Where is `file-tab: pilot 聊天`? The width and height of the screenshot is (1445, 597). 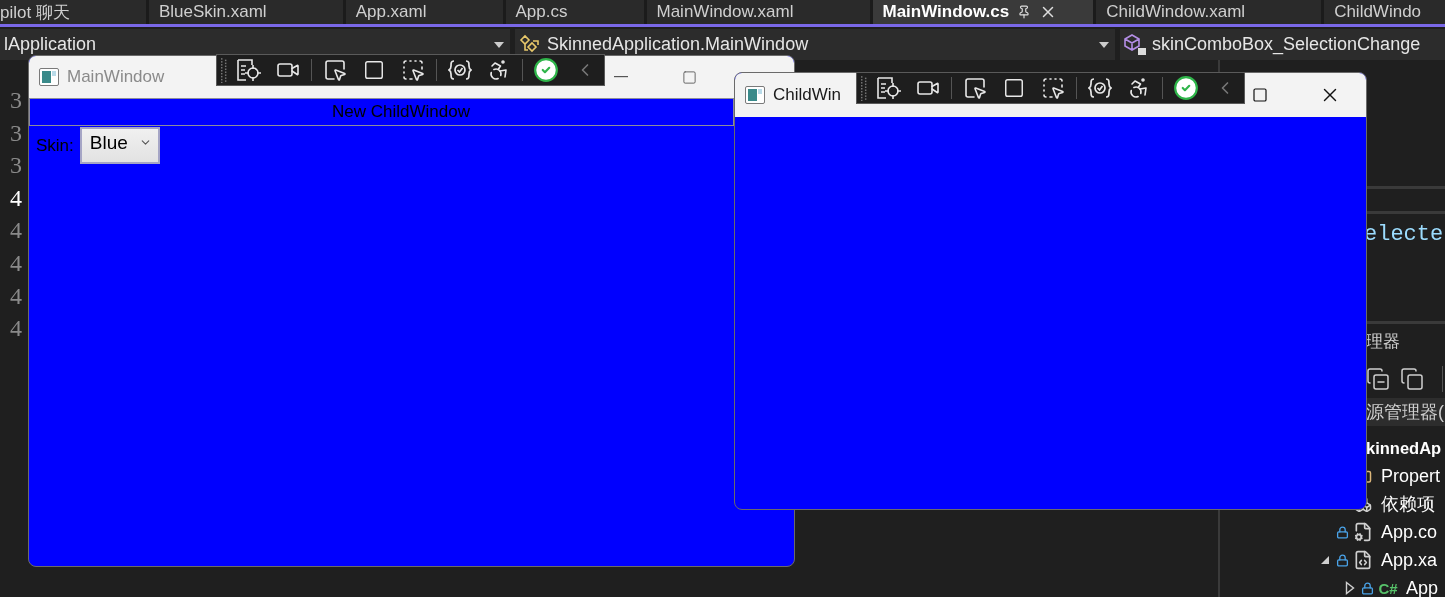 file-tab: pilot 聊天 is located at coordinates (73, 12).